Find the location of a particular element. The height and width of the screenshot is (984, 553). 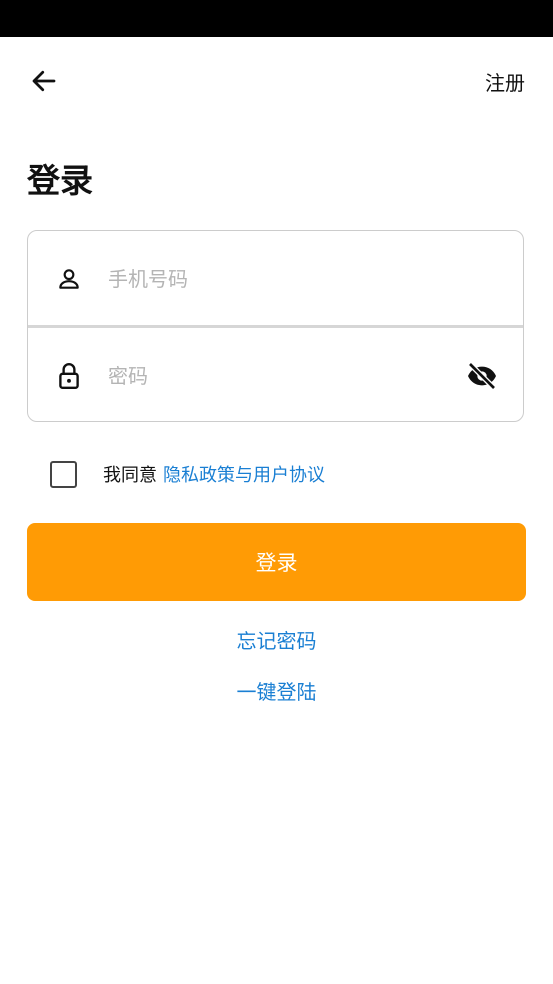

eye-off-icon is located at coordinates (482, 375).